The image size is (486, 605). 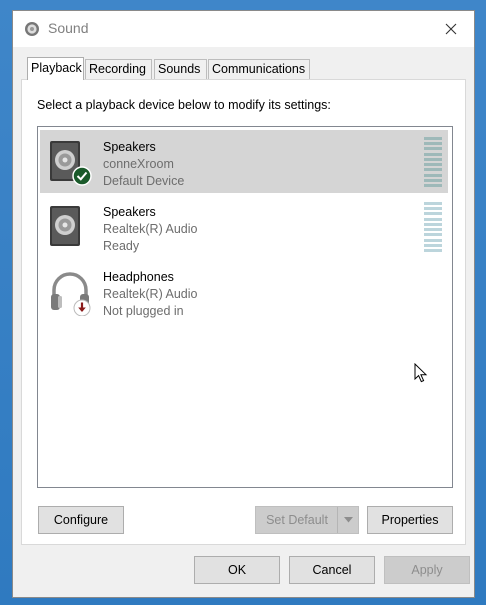 I want to click on device-status: Ready, so click(x=121, y=246).